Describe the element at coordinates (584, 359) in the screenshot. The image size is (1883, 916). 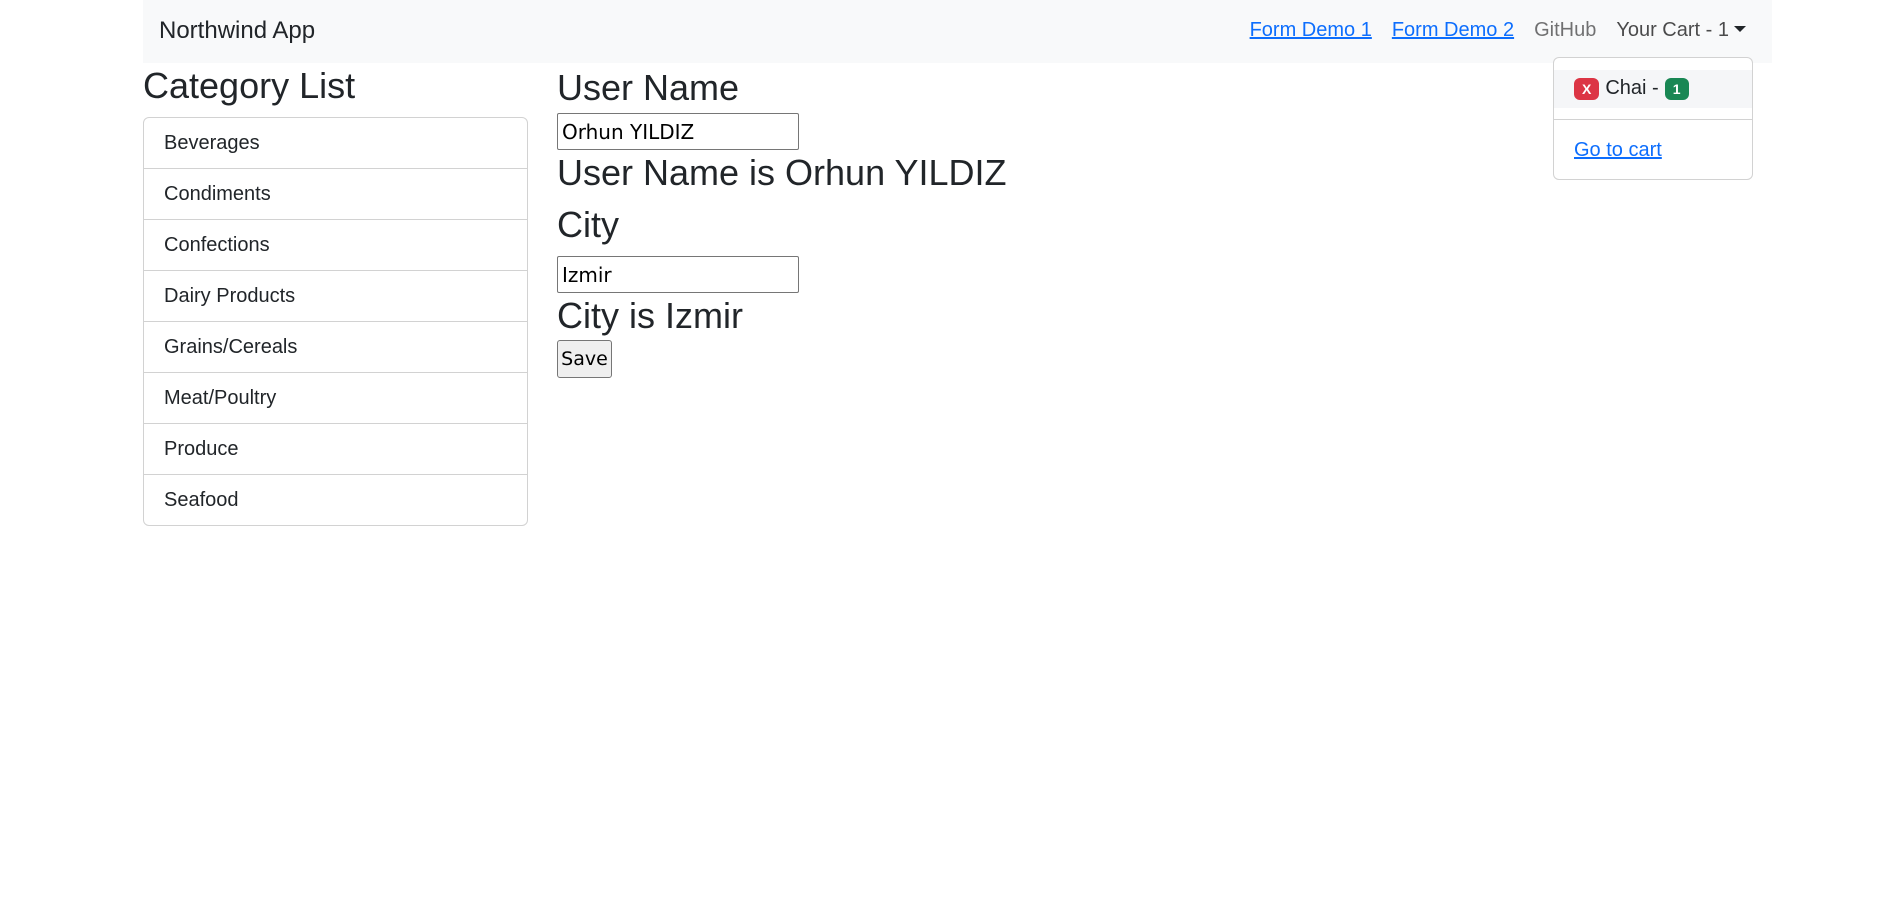
I see `save-button: Save` at that location.